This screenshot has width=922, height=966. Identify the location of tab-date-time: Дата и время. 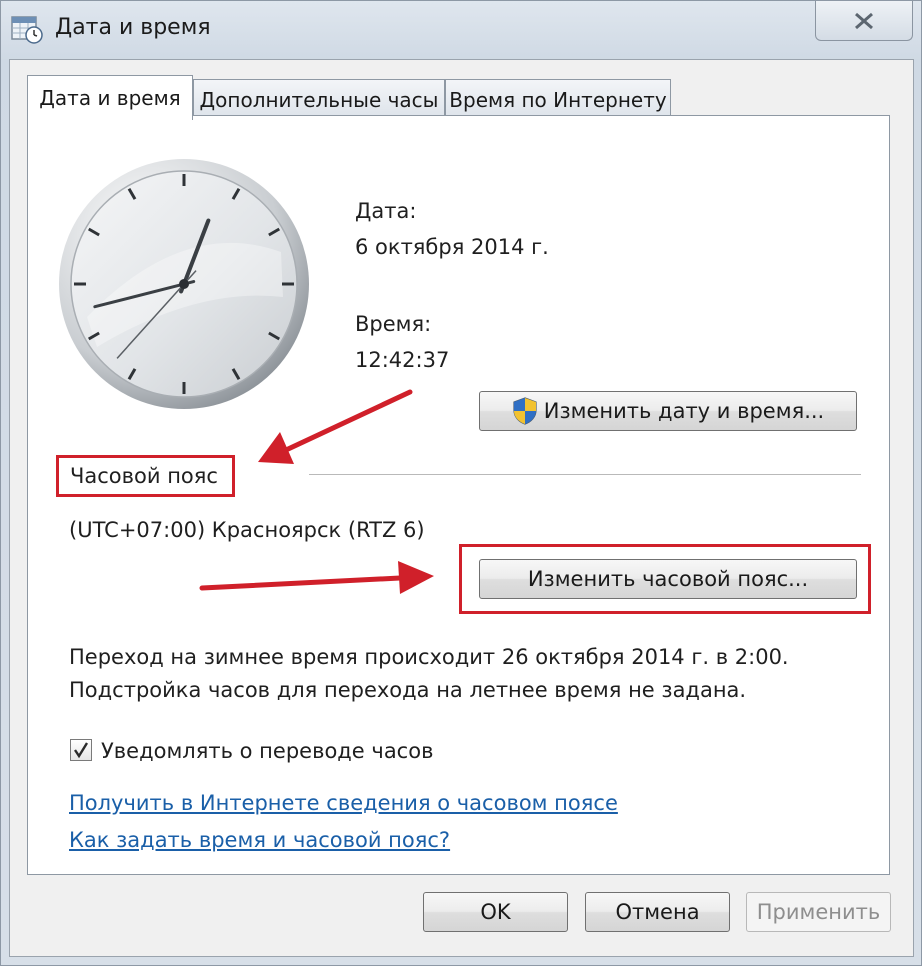
(110, 97).